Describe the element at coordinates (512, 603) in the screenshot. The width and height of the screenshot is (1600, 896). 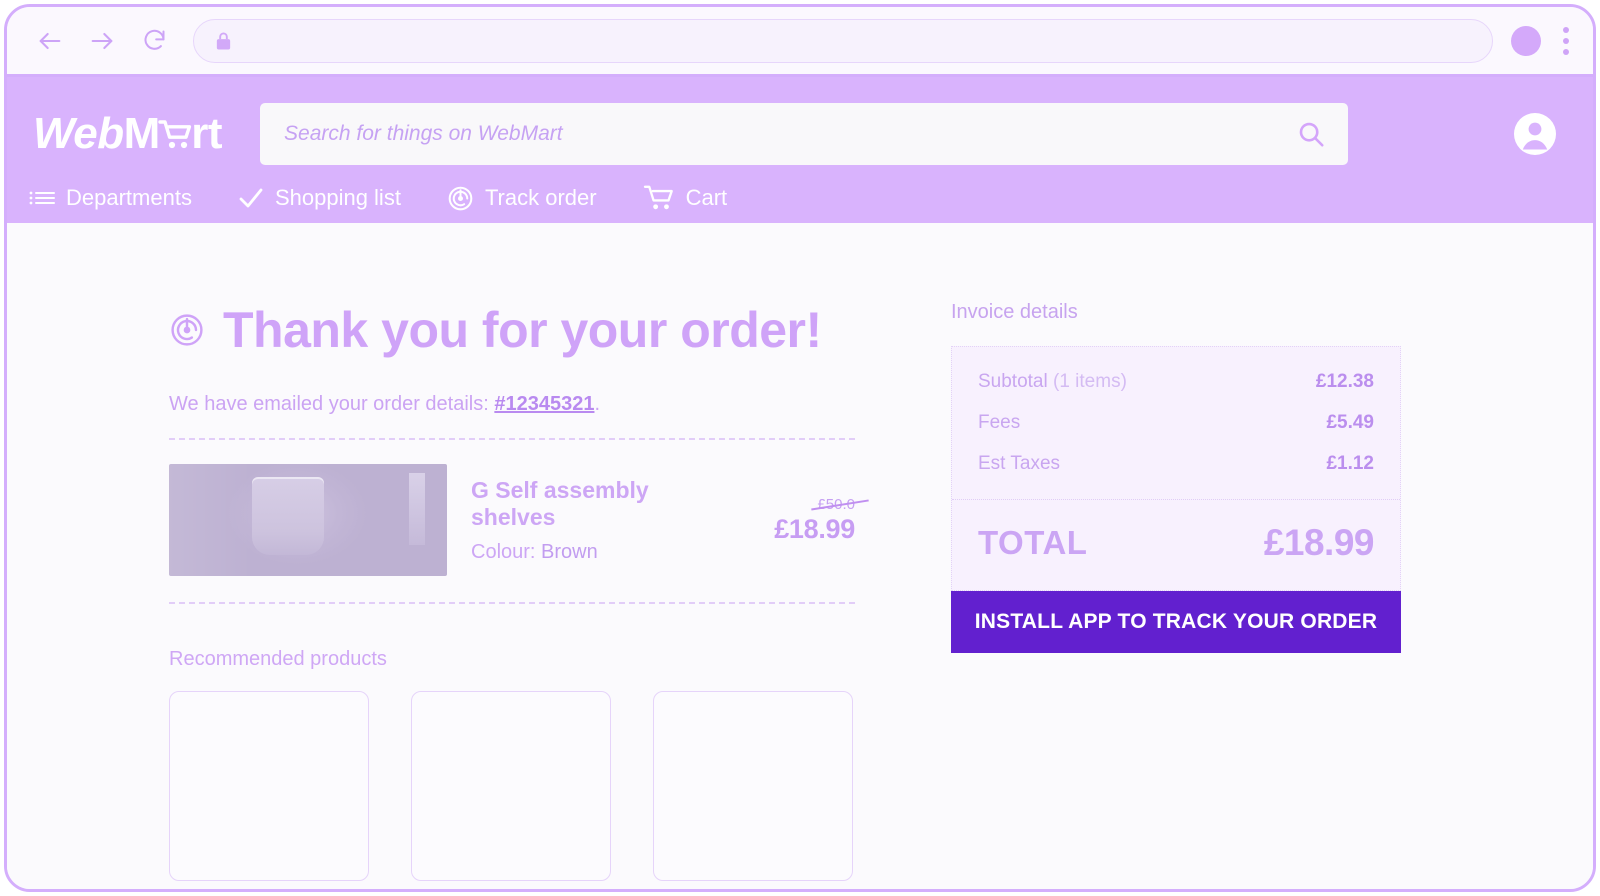
I see `divider-bottom` at that location.